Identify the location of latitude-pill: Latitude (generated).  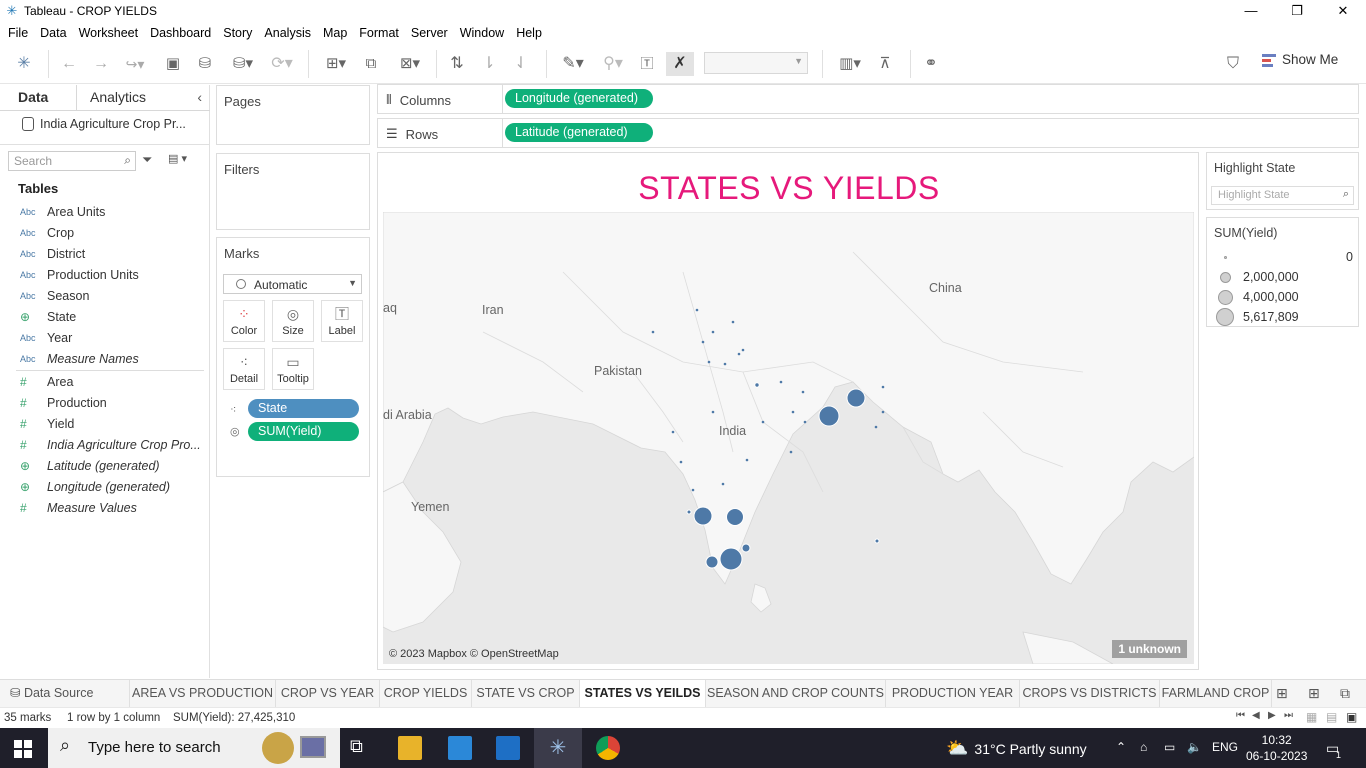
(579, 132).